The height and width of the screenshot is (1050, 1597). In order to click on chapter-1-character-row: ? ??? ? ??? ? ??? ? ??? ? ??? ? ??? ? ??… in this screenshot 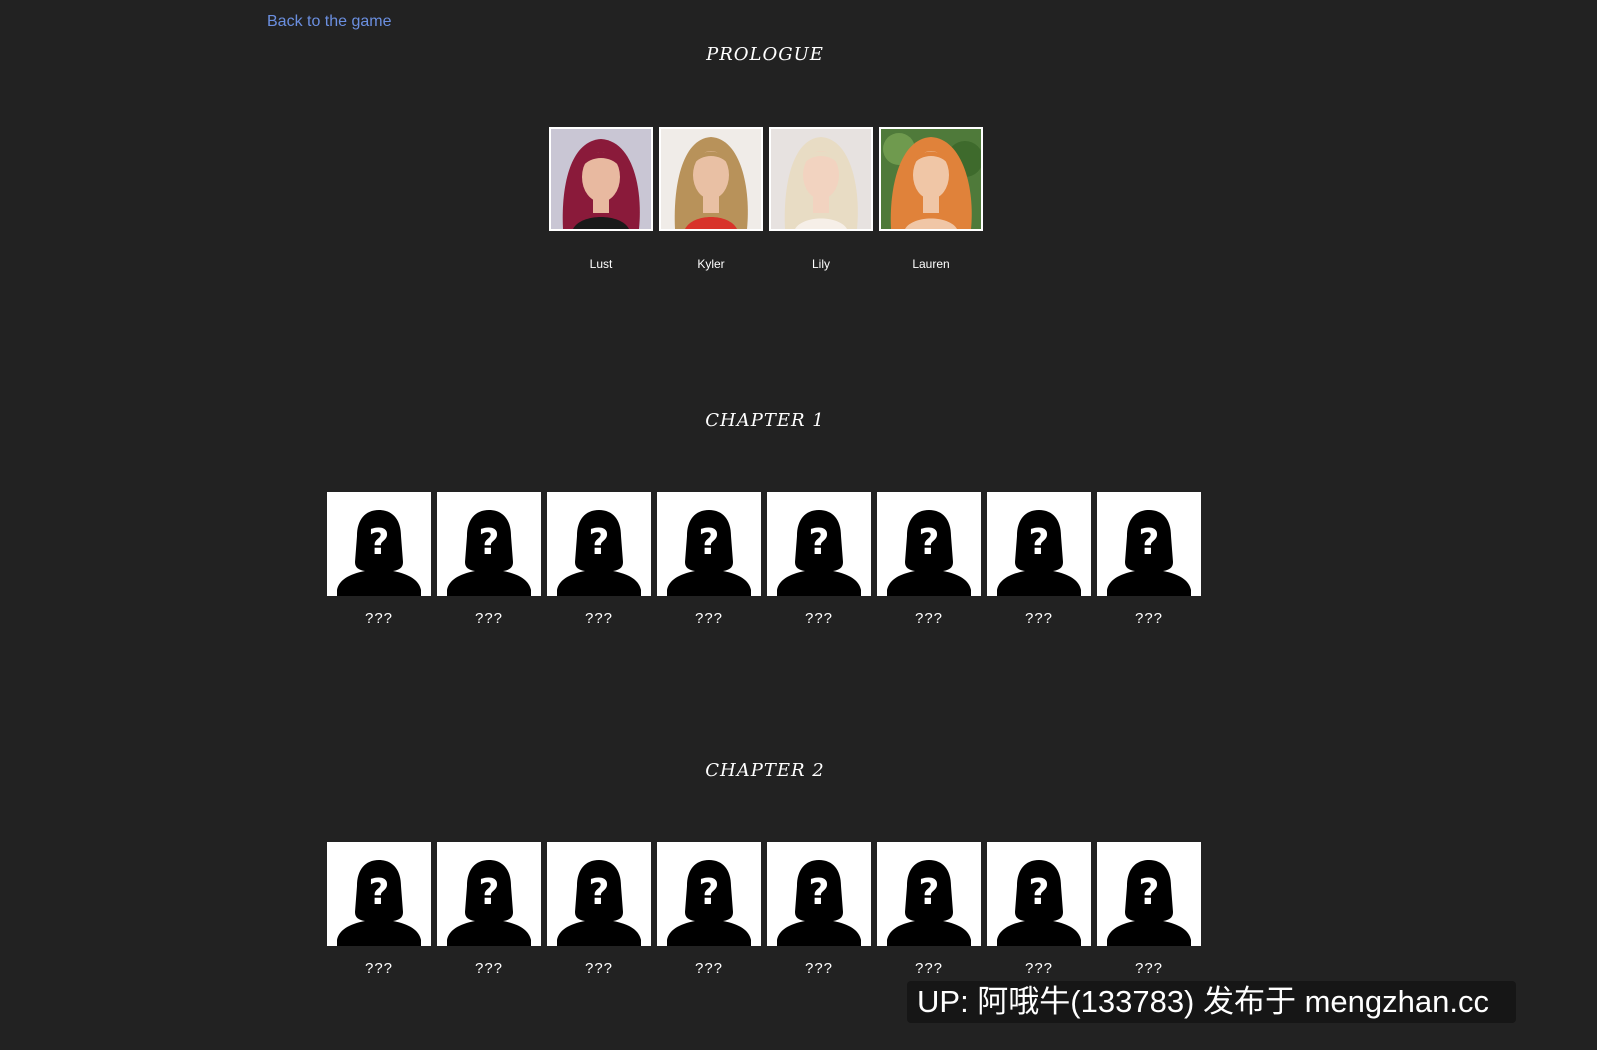, I will do `click(764, 559)`.